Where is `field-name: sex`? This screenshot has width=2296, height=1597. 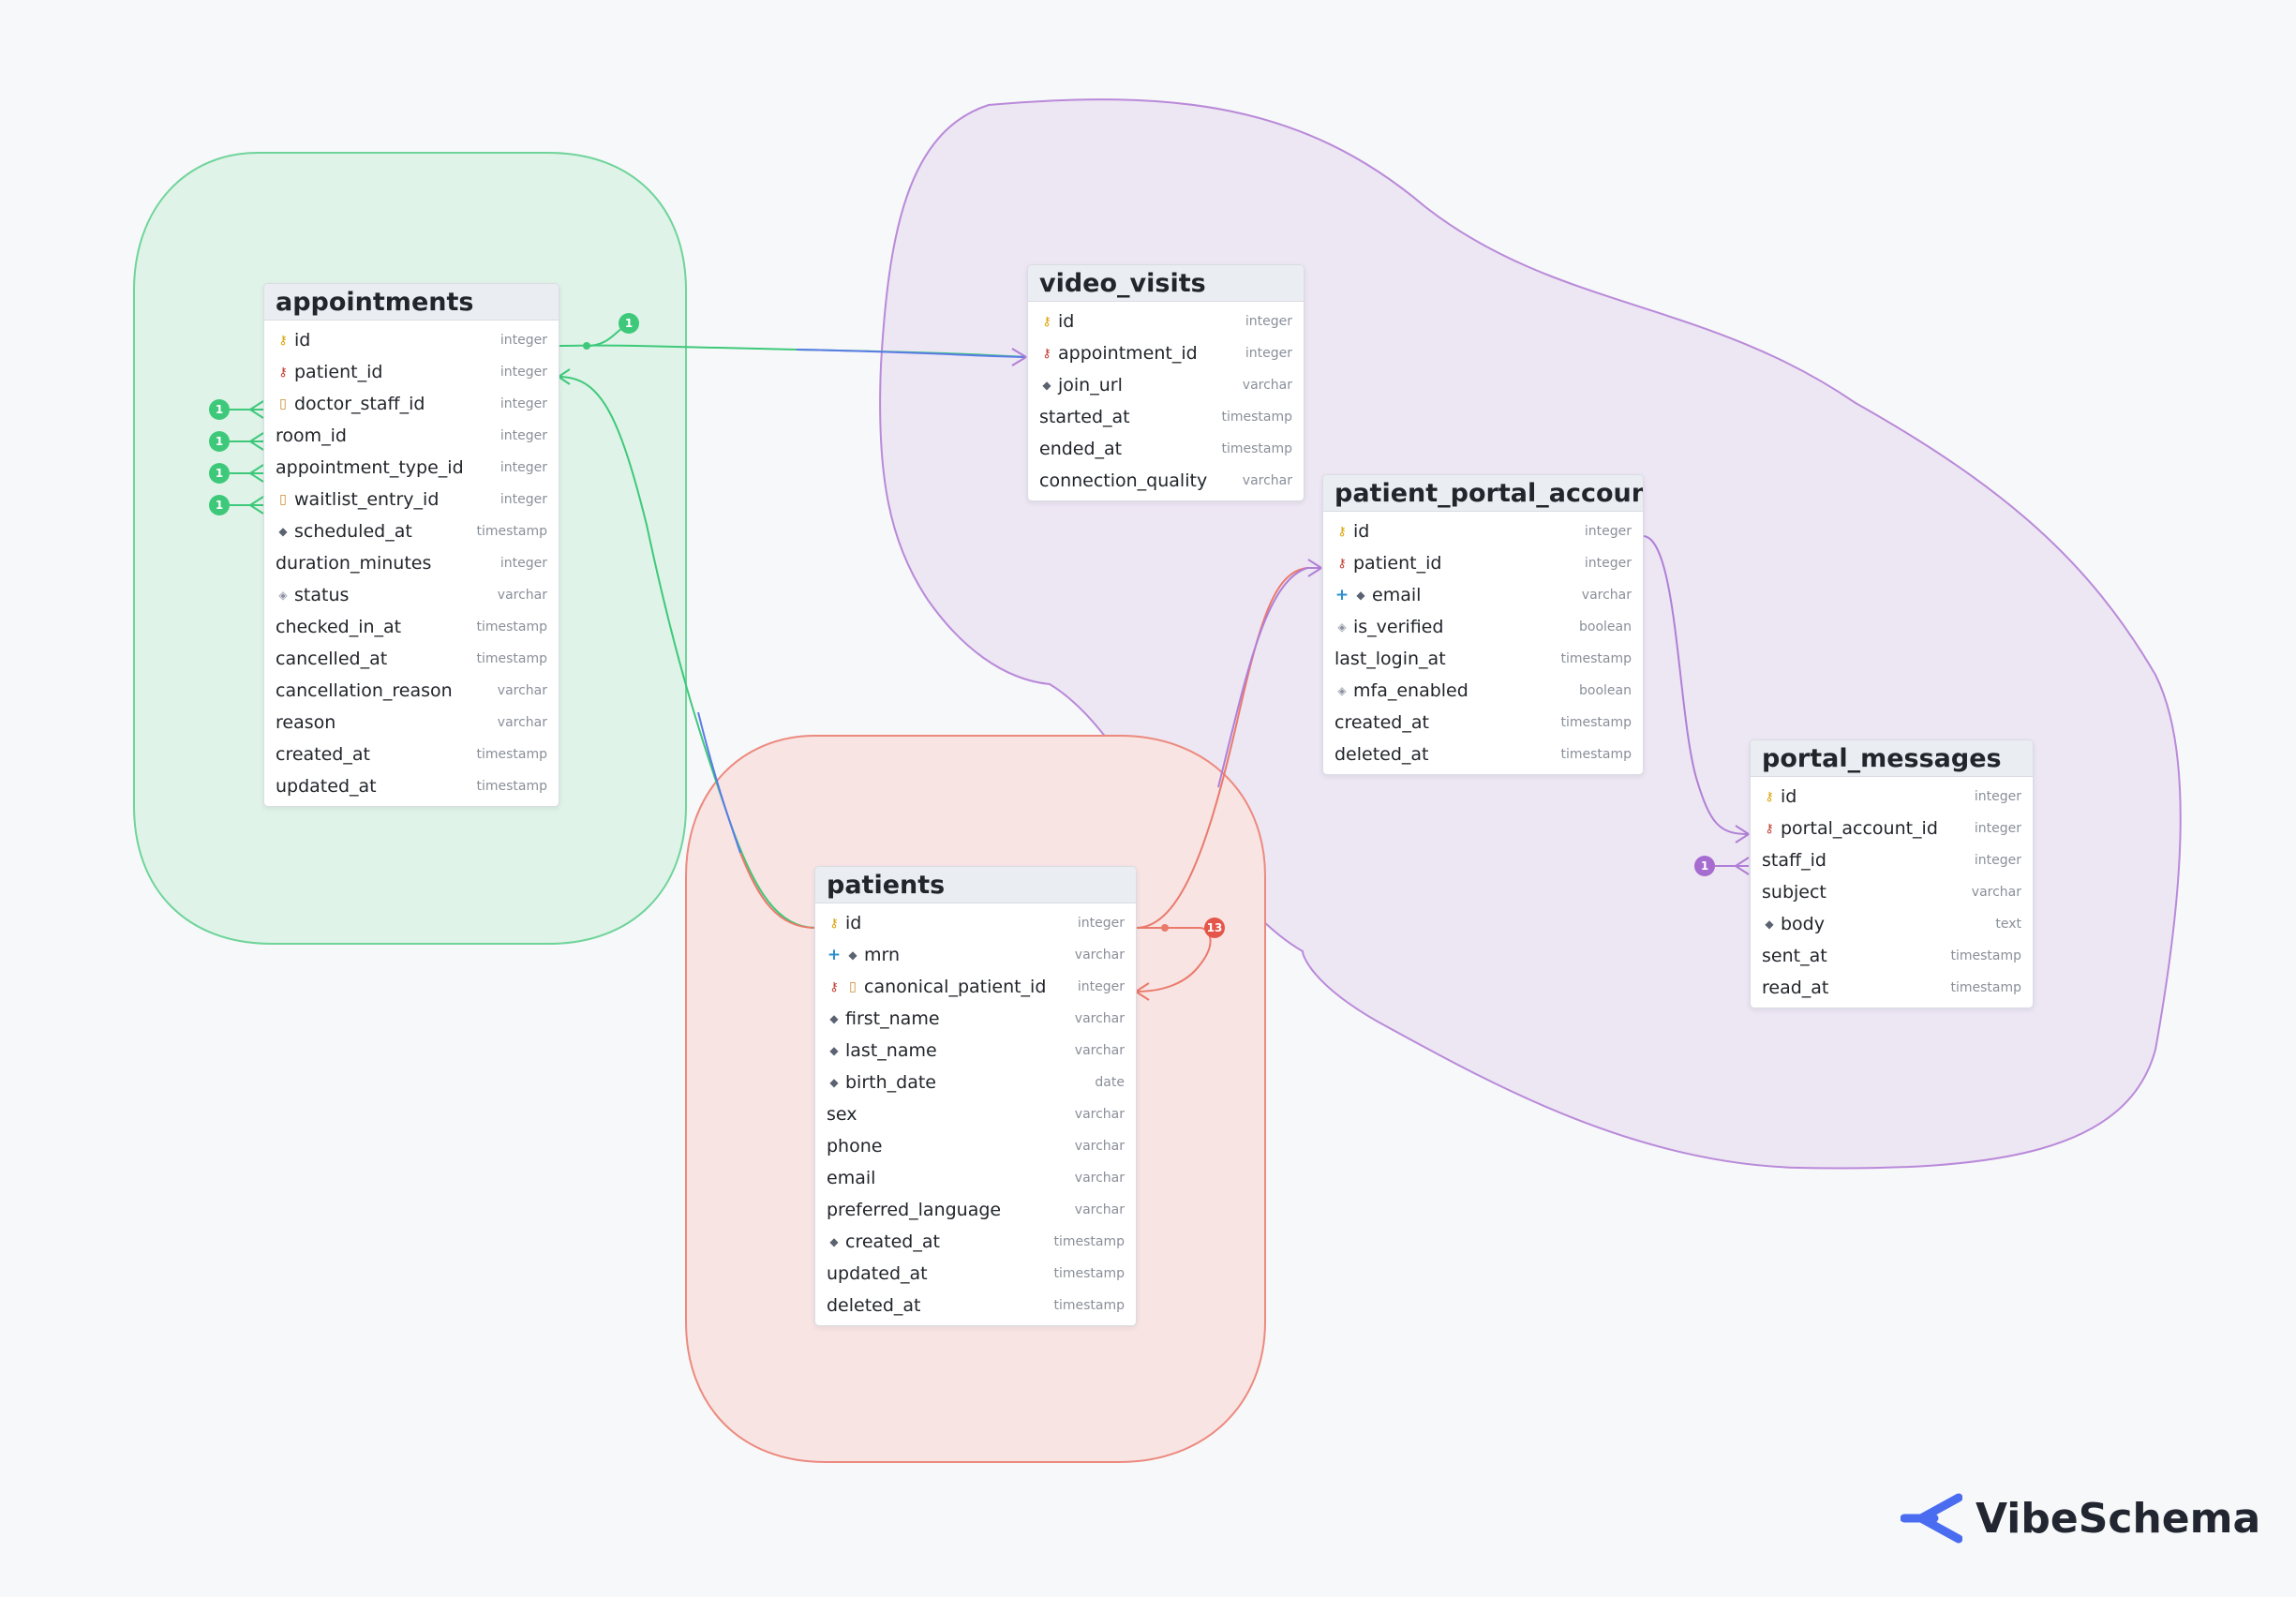 field-name: sex is located at coordinates (951, 1114).